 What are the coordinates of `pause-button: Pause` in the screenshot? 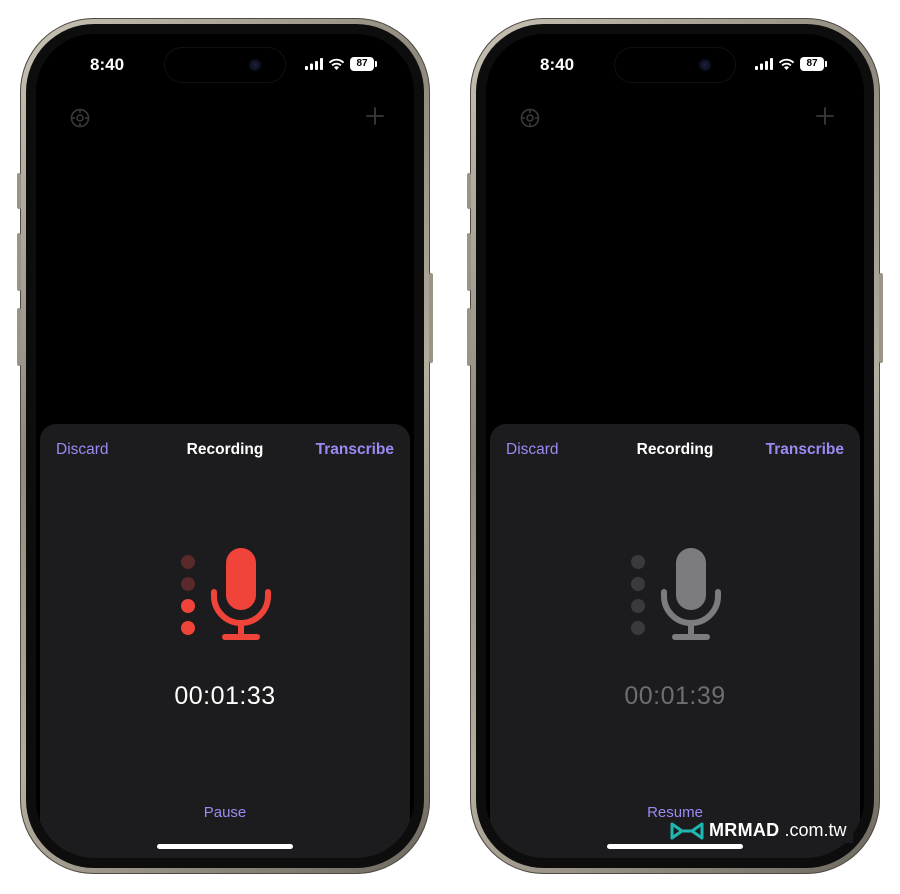 It's located at (225, 812).